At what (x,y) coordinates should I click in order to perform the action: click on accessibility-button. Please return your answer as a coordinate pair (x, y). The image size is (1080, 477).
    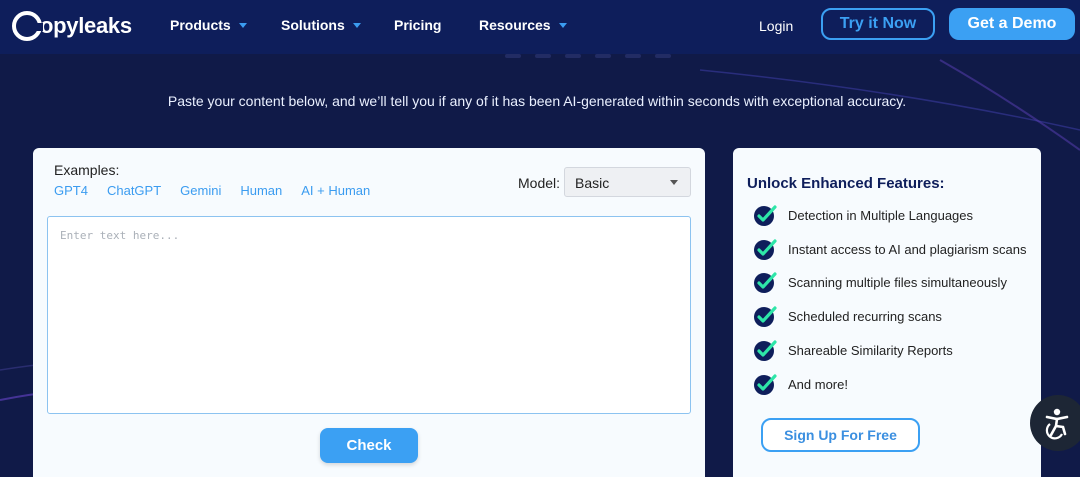
    Looking at the image, I should click on (1055, 423).